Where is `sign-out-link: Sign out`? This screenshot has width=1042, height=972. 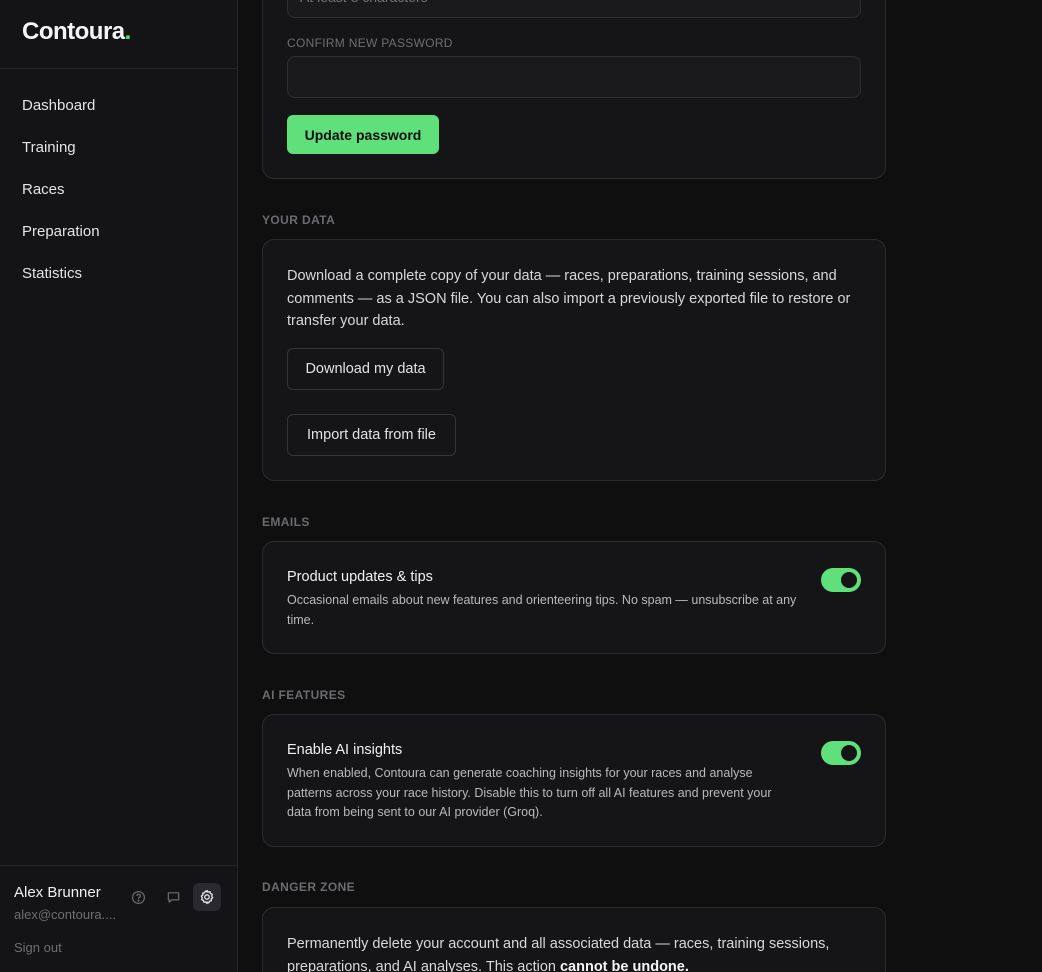 sign-out-link: Sign out is located at coordinates (38, 947).